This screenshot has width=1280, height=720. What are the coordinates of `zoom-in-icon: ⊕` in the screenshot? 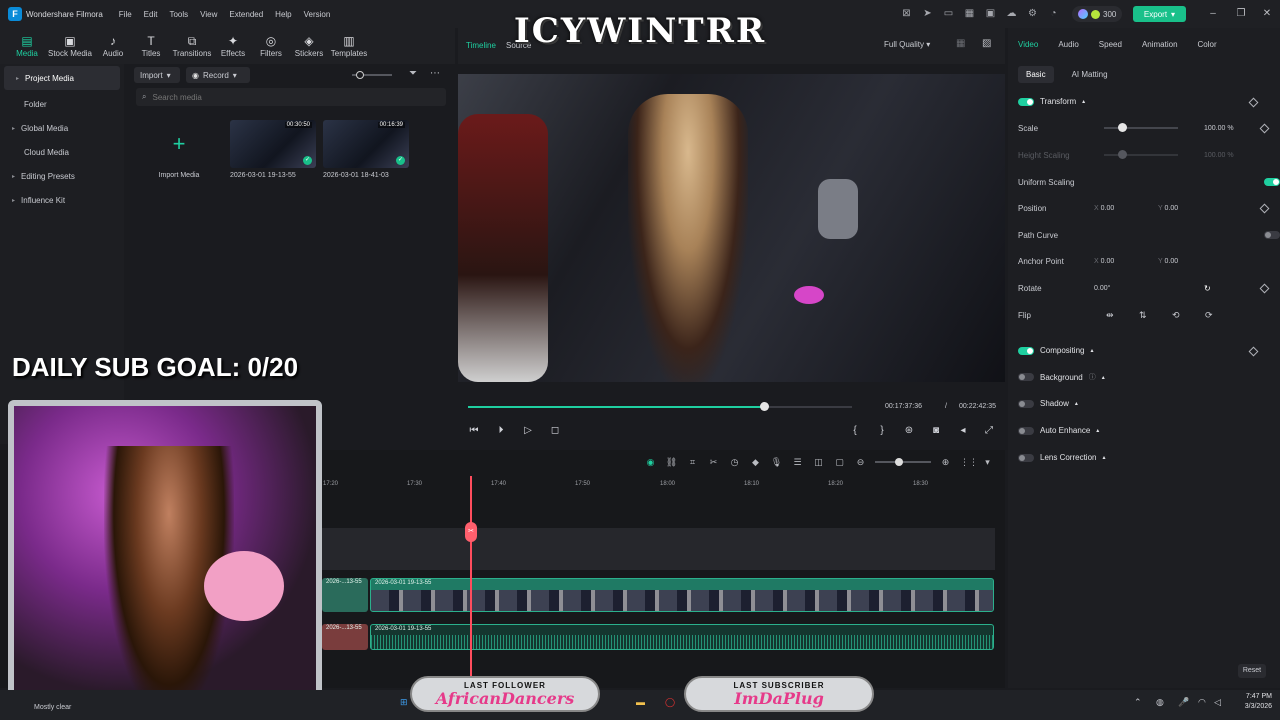 It's located at (945, 462).